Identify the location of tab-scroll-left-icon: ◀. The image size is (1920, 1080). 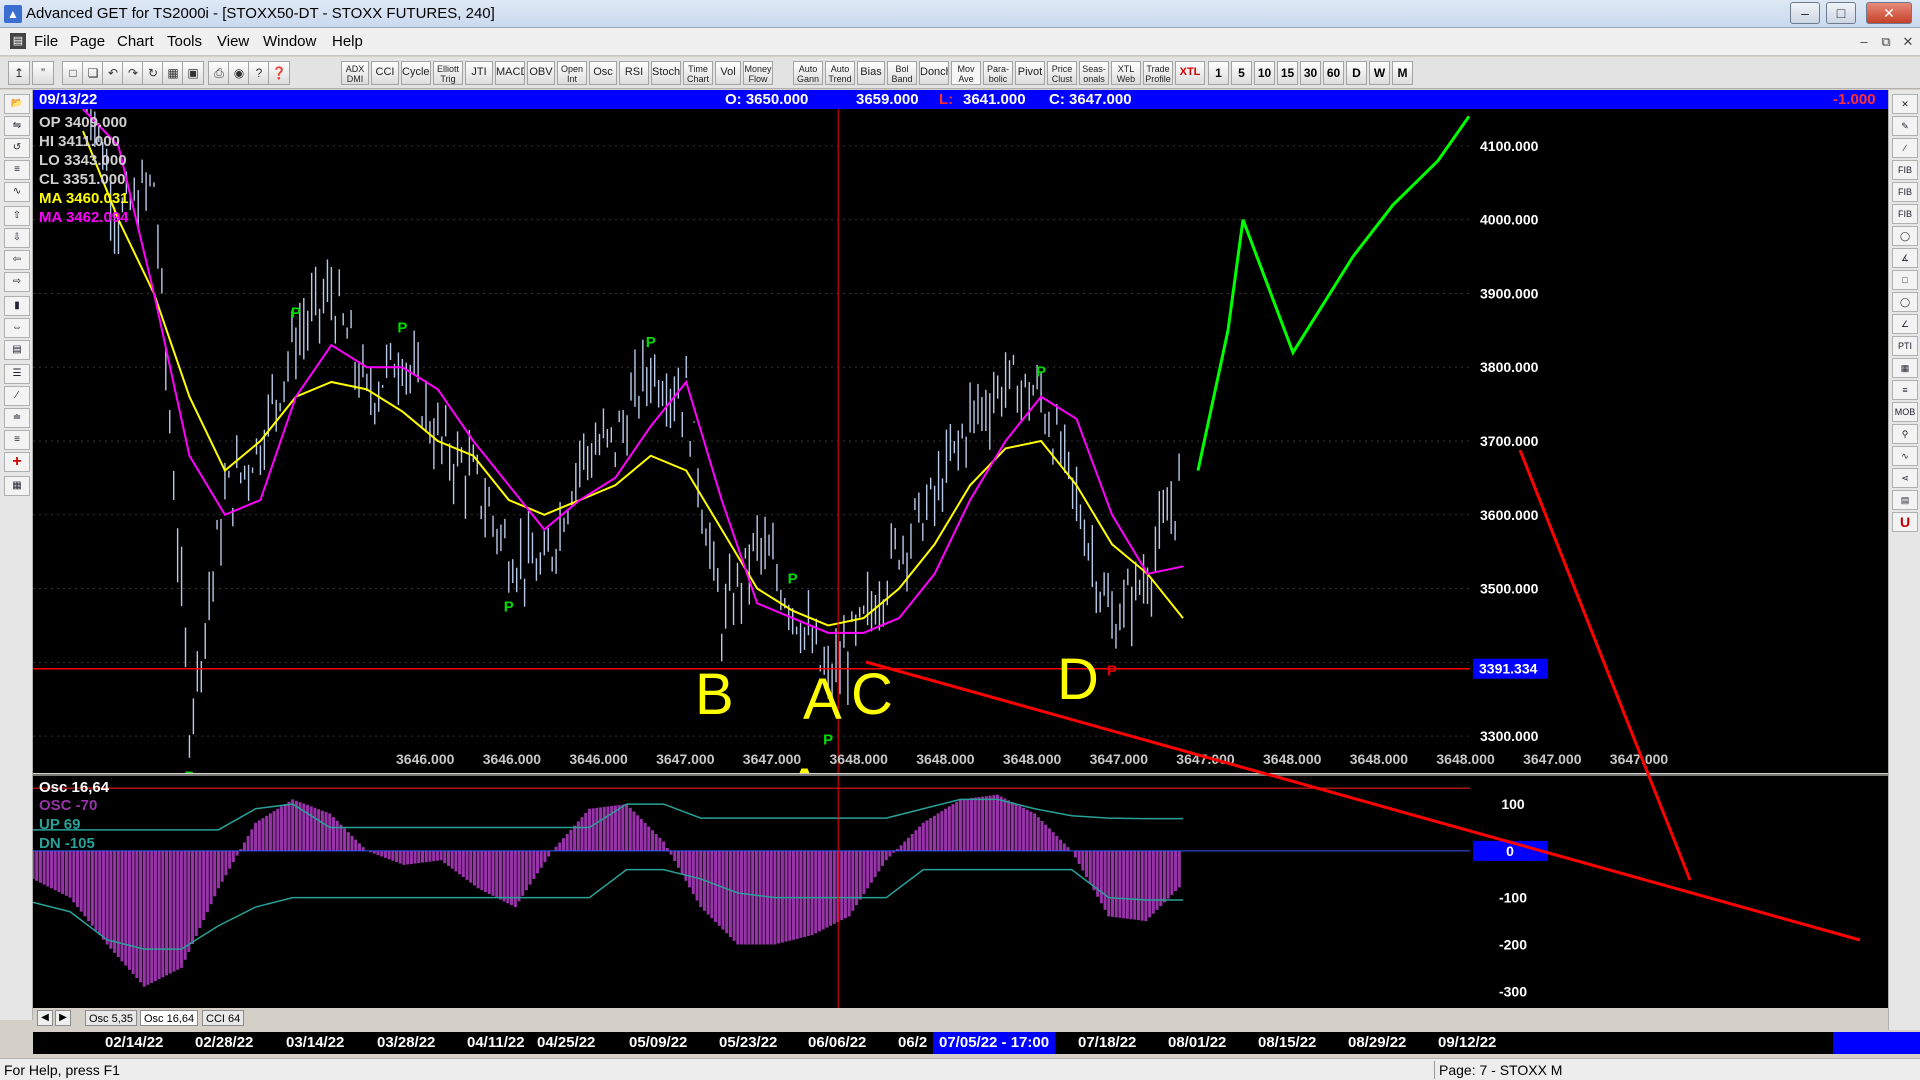
(45, 1018).